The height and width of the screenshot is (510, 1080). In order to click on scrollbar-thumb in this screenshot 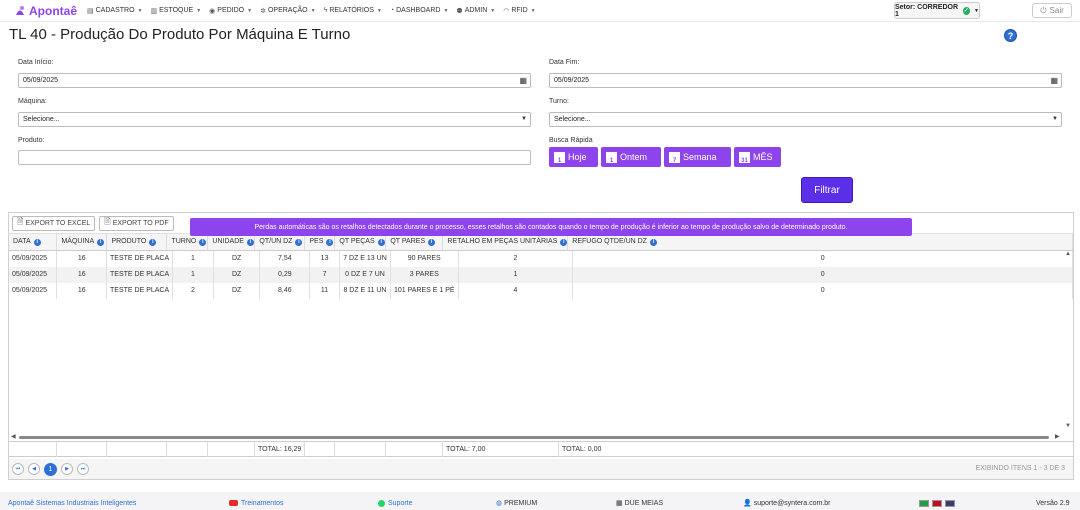, I will do `click(534, 437)`.